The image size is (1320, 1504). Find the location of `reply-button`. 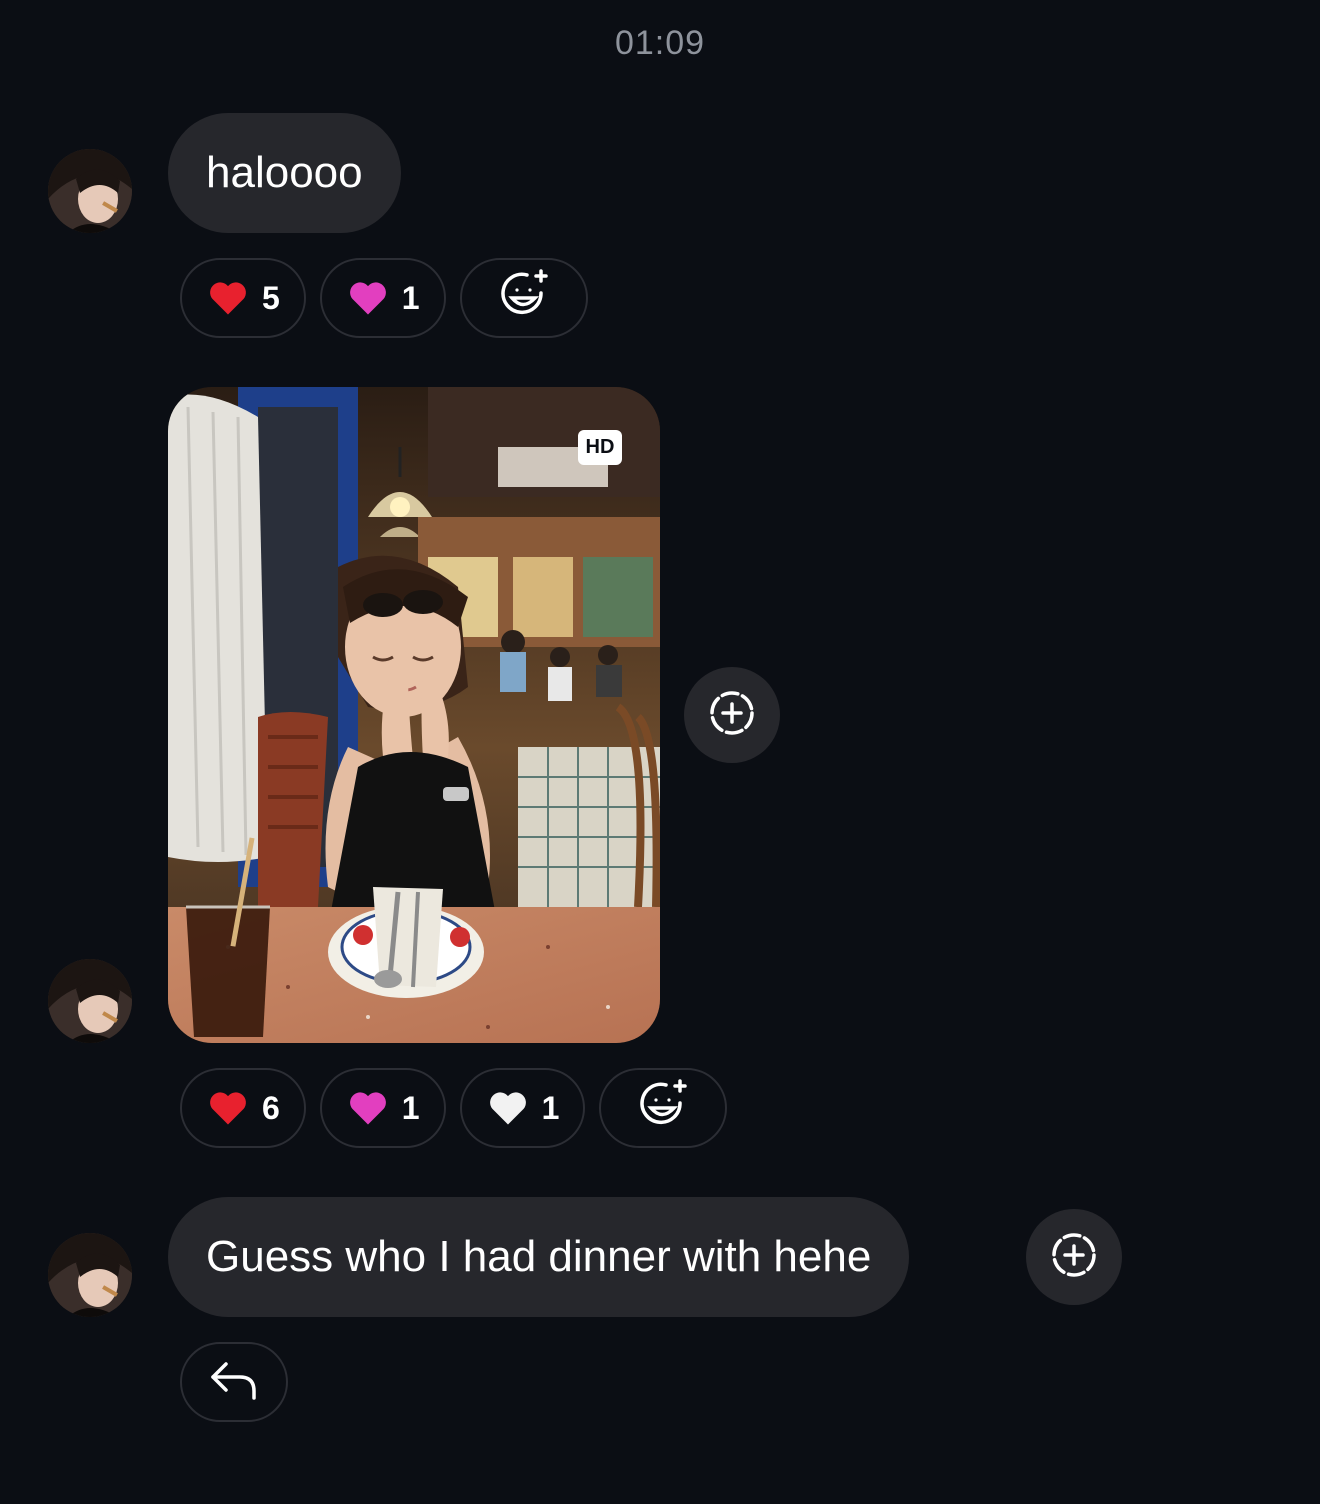

reply-button is located at coordinates (234, 1382).